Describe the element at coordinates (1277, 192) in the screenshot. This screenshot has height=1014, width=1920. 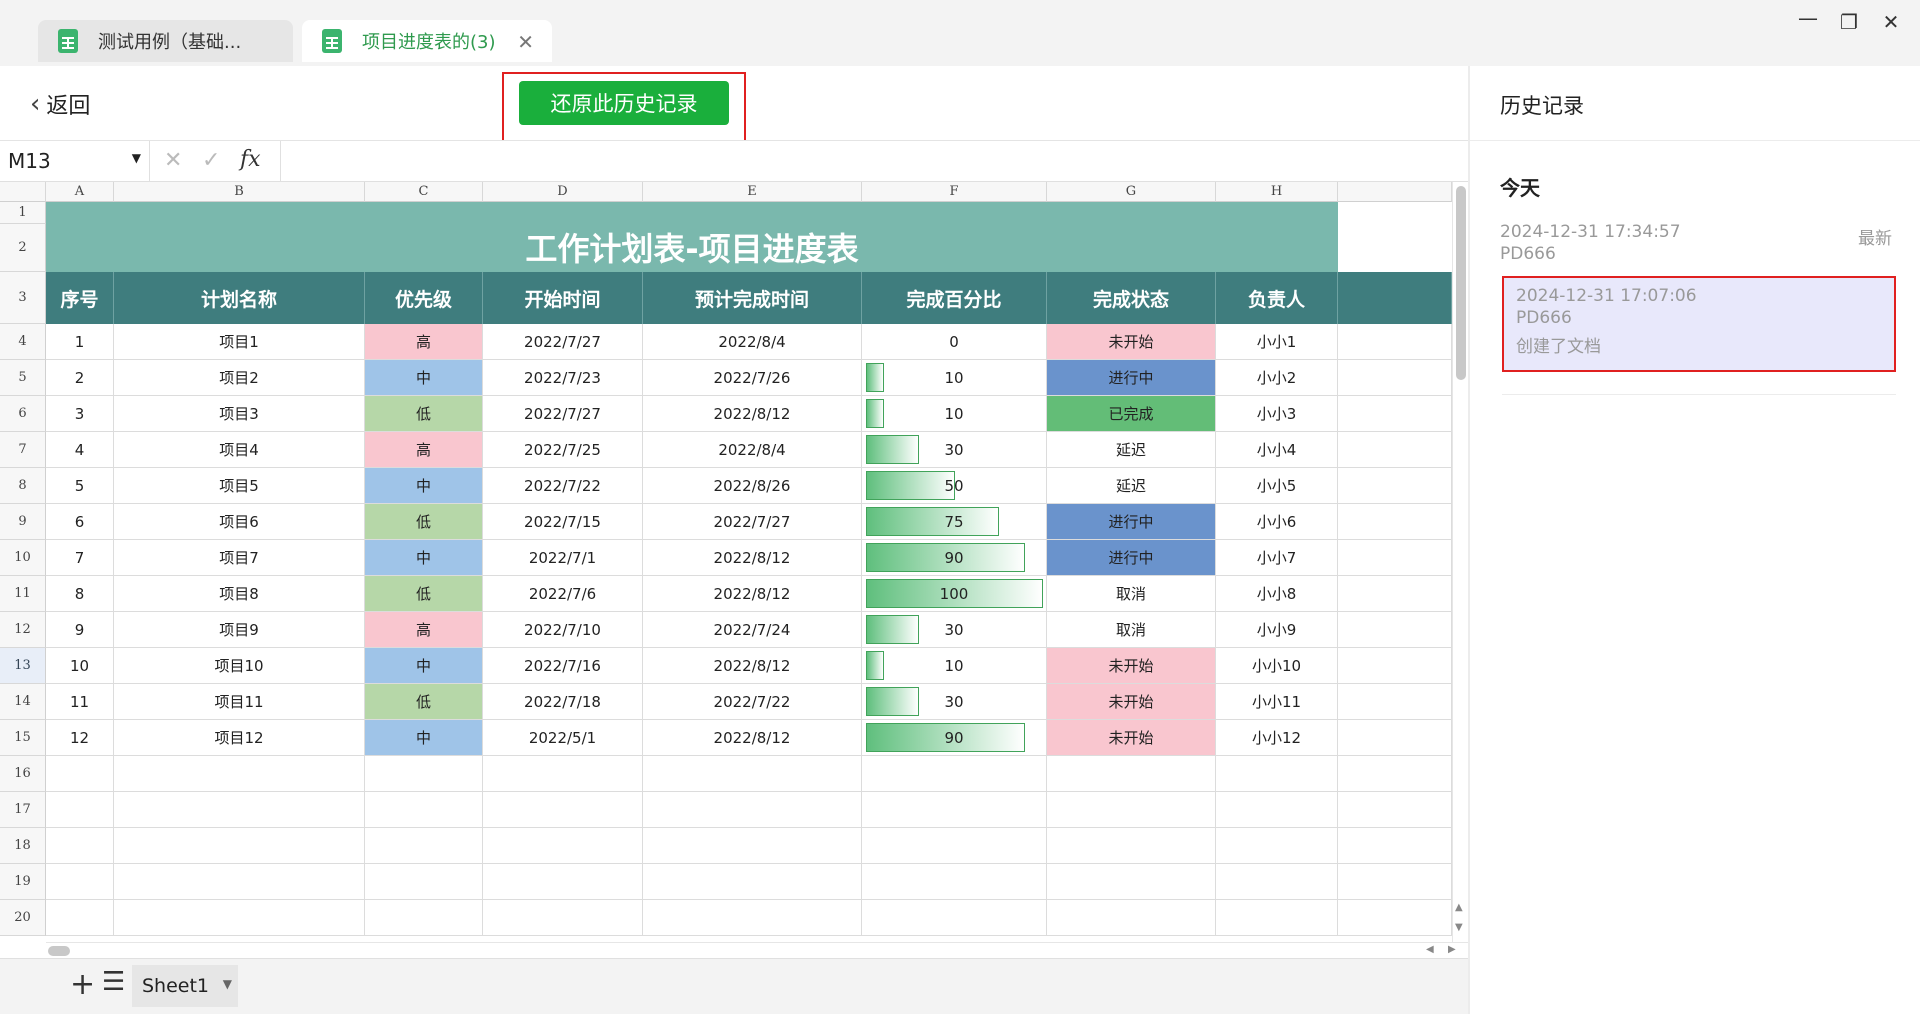
I see `column-header: H` at that location.